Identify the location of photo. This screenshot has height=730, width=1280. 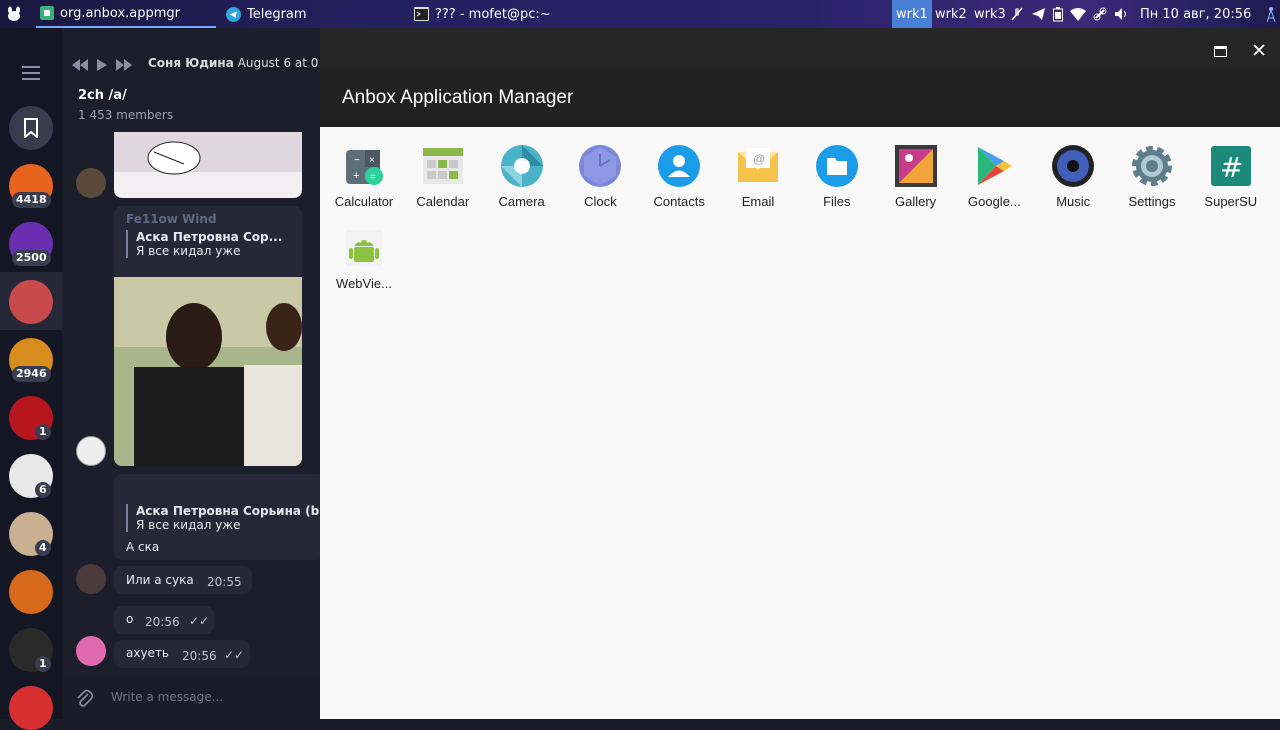
(208, 371).